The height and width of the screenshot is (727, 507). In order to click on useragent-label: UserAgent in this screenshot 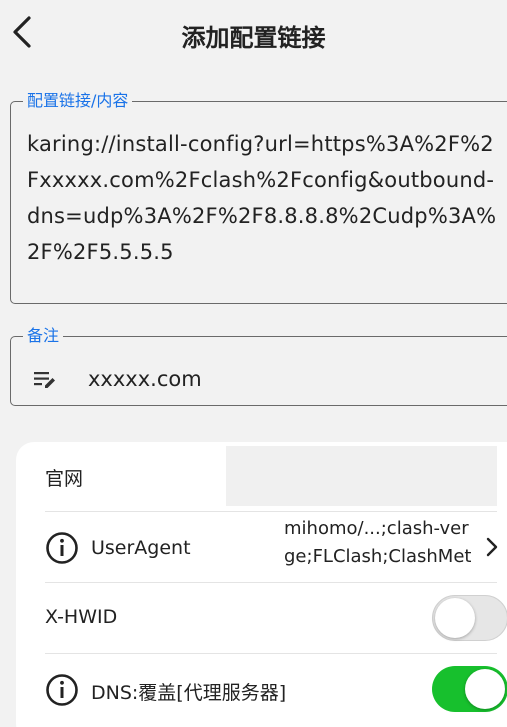, I will do `click(141, 548)`.